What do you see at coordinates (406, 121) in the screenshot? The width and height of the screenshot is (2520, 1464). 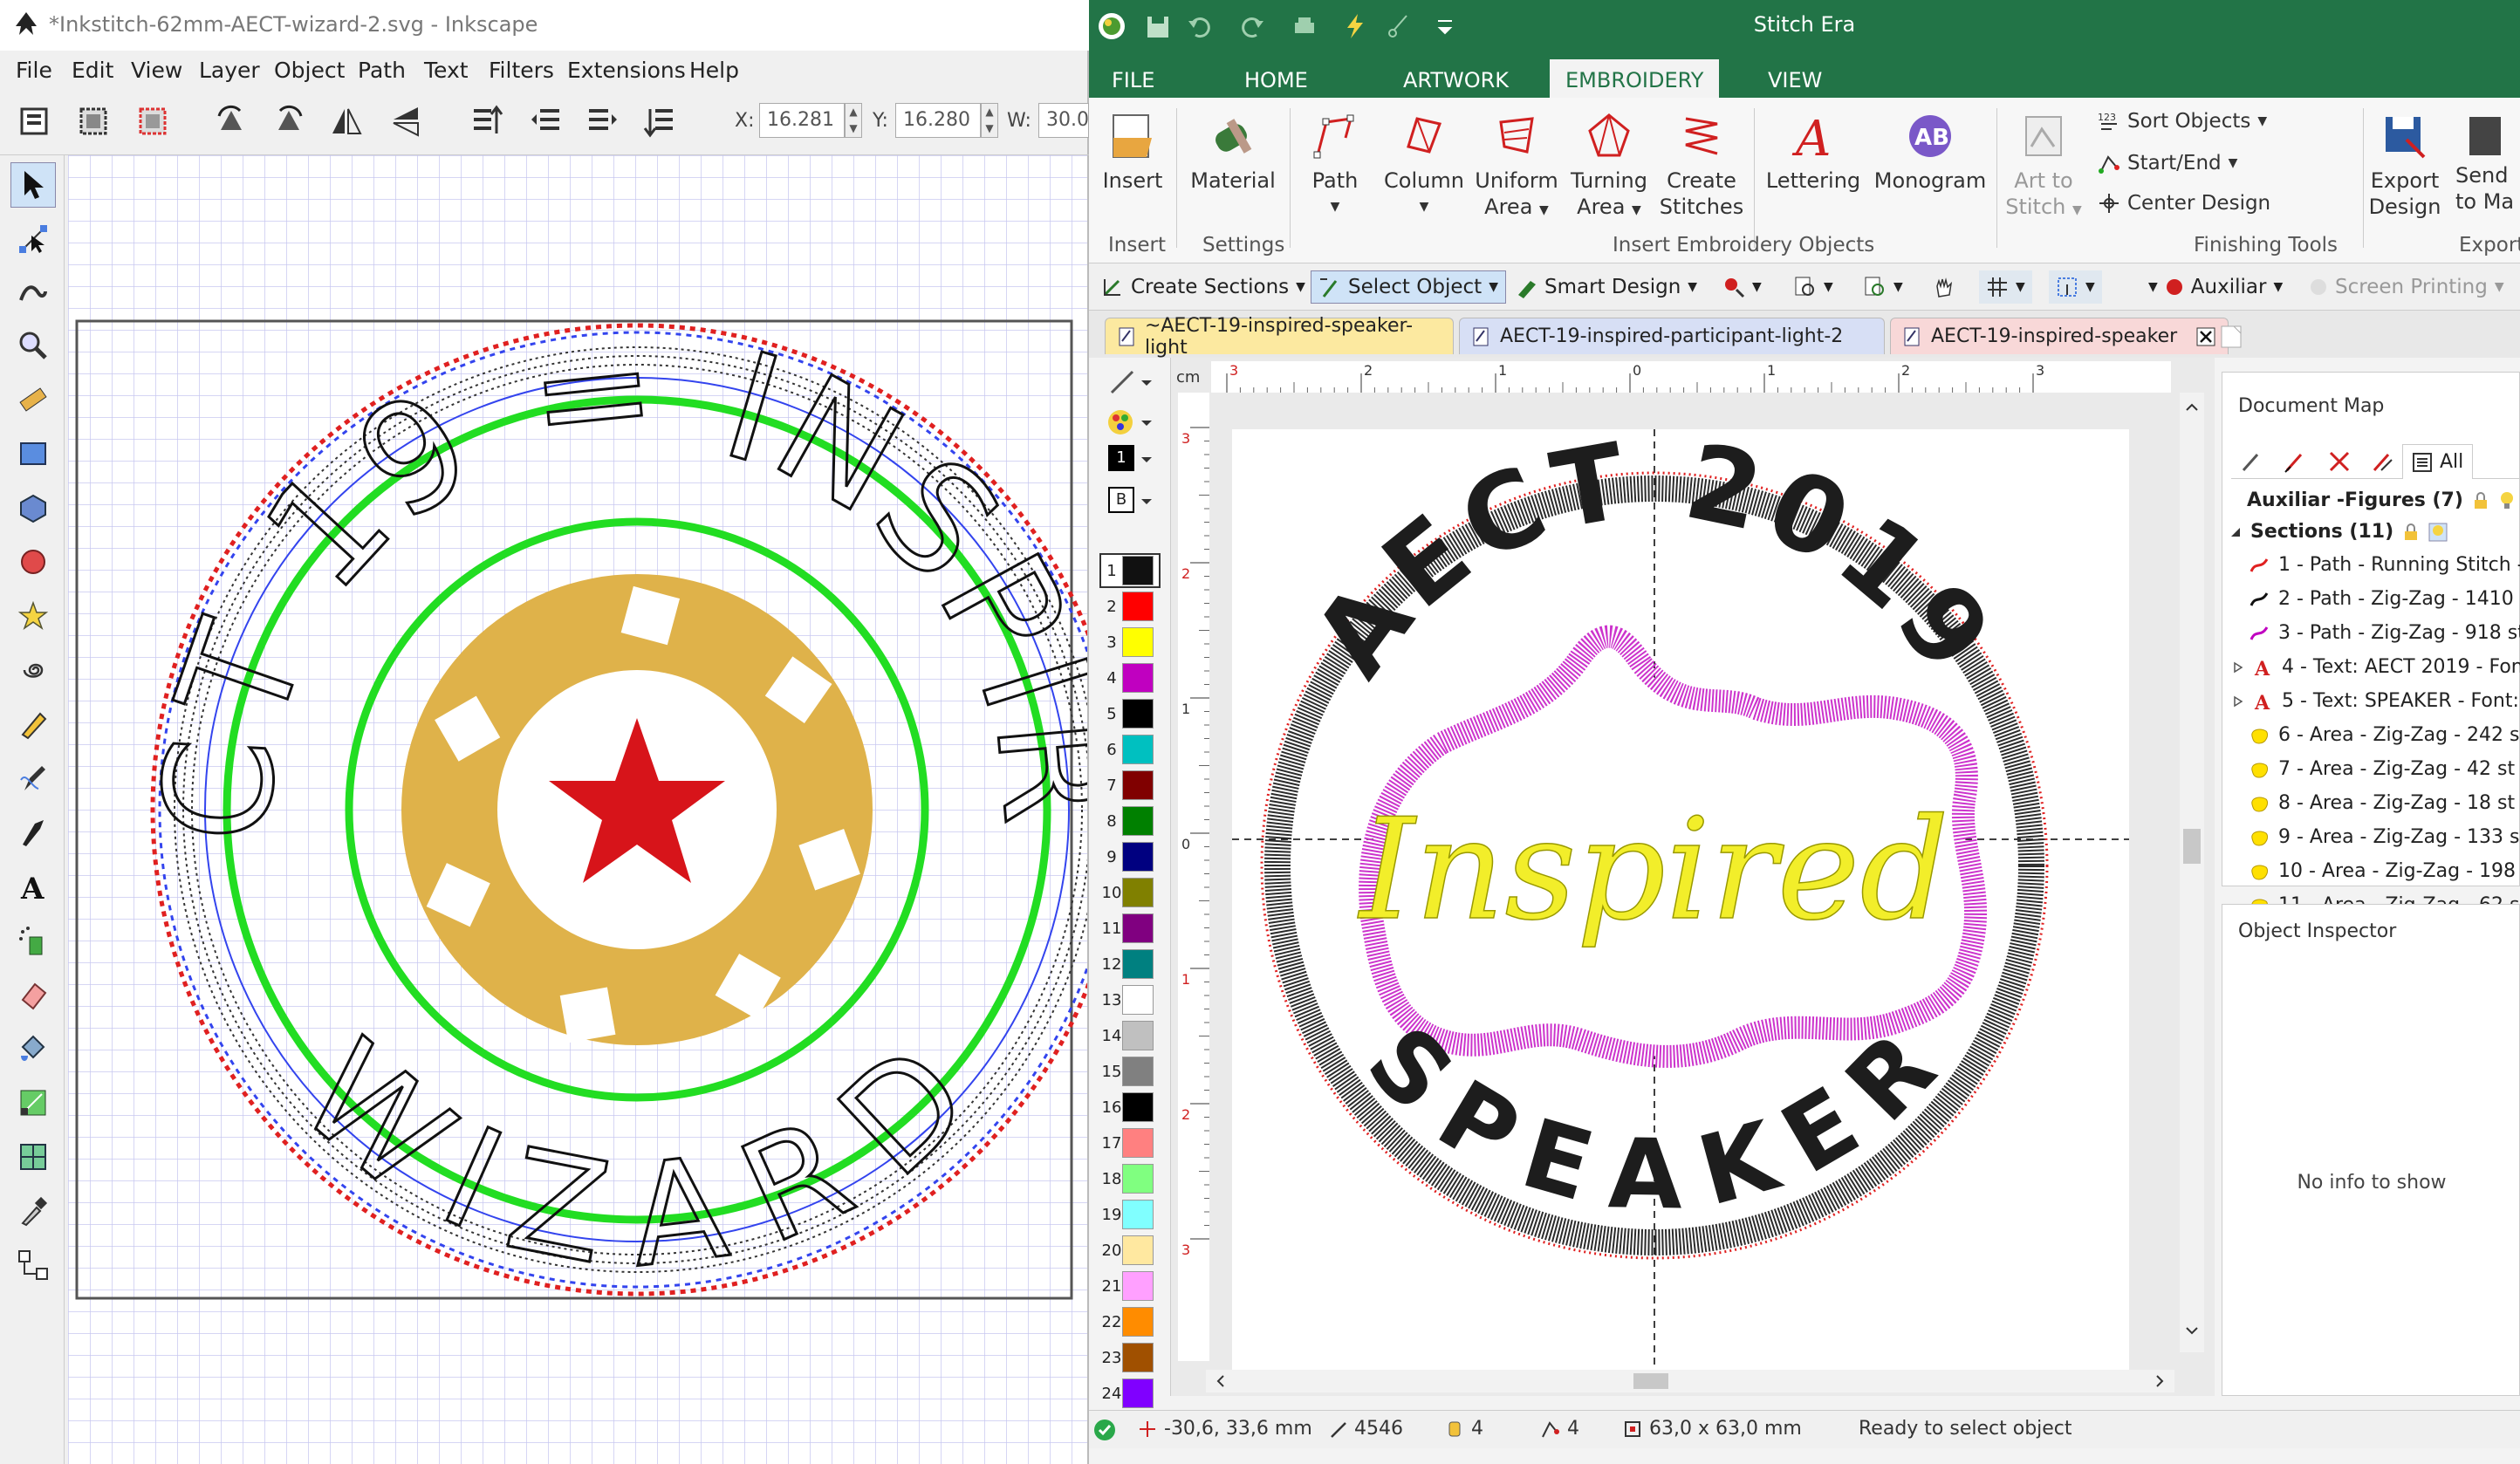 I see `flip-vertical-icon` at bounding box center [406, 121].